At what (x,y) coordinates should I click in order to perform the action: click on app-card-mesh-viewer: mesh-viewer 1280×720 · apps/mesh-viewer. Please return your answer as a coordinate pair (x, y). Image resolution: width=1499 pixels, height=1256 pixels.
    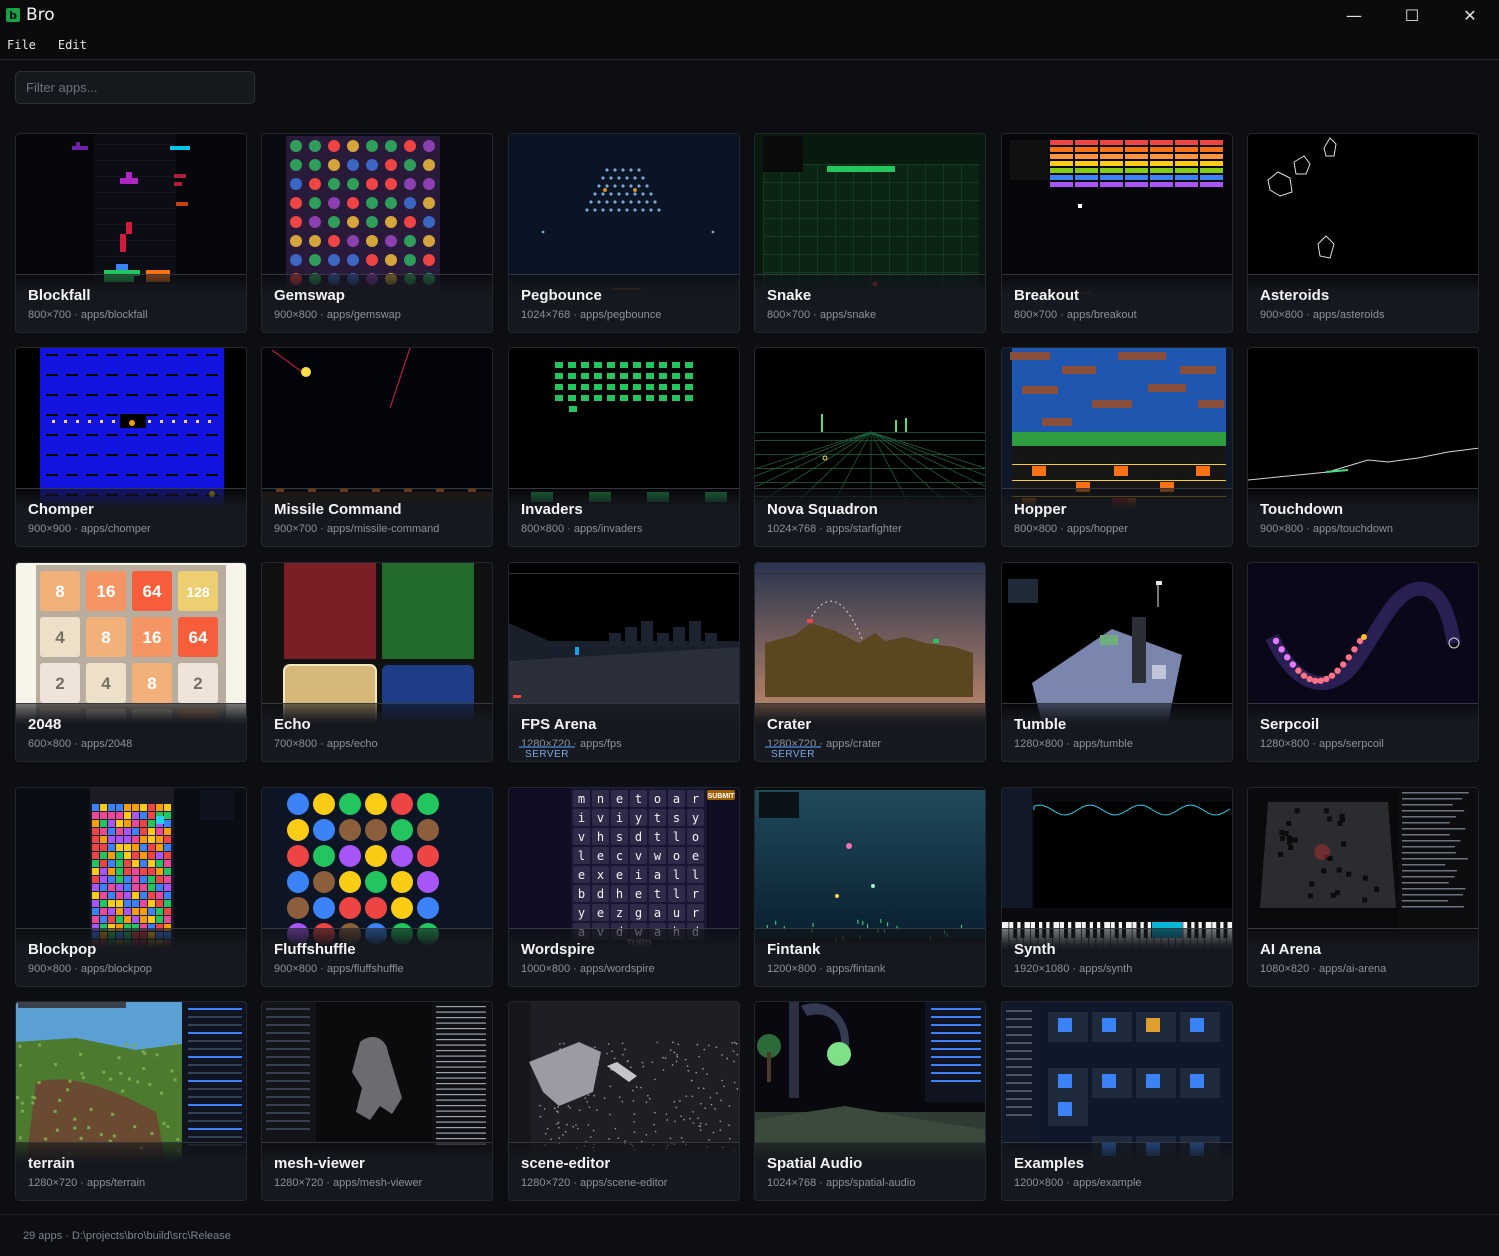
    Looking at the image, I should click on (377, 1101).